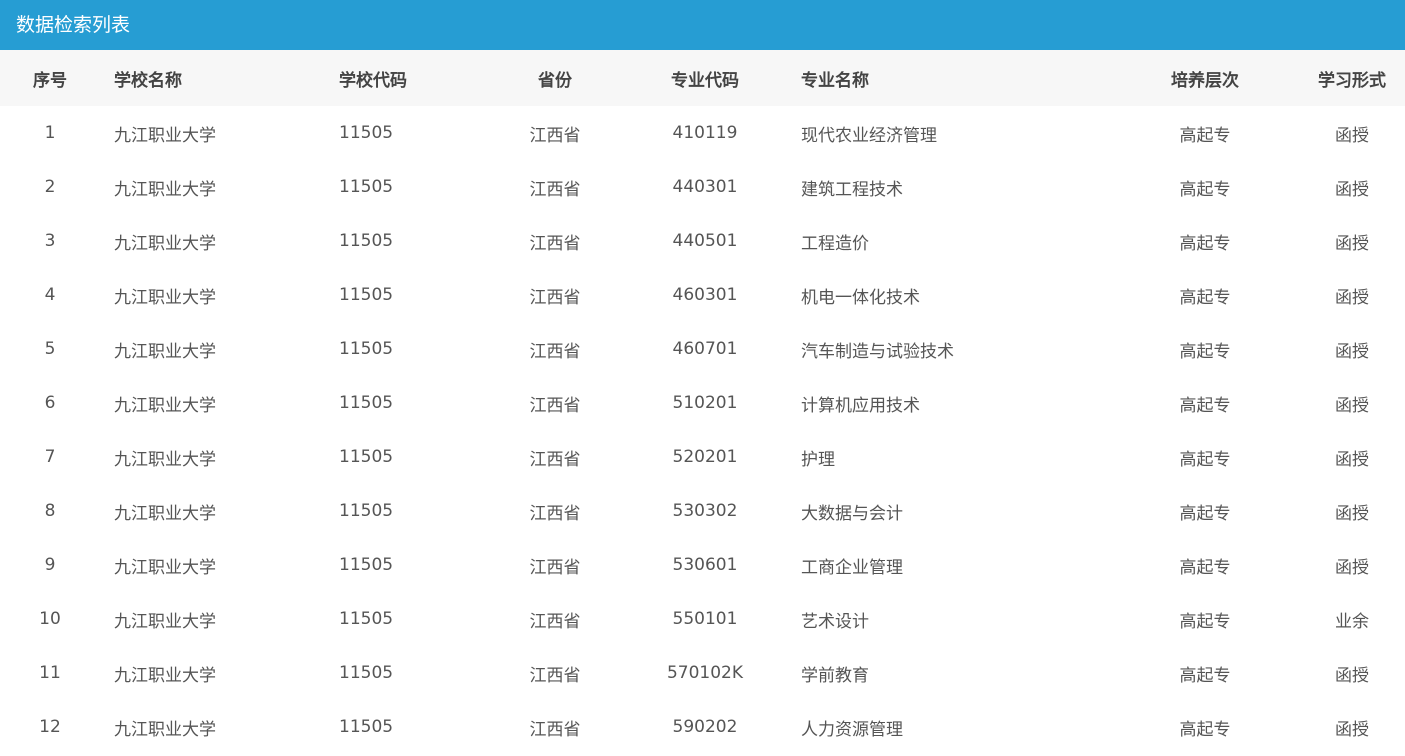  Describe the element at coordinates (860, 405) in the screenshot. I see `cell-major-name: 计算机应用技术` at that location.